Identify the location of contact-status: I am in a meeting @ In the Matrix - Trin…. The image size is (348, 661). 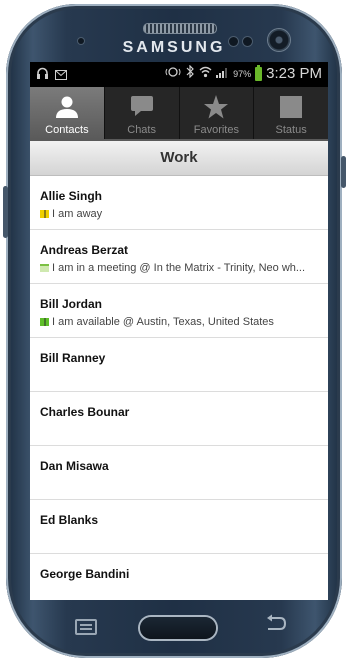
(182, 268).